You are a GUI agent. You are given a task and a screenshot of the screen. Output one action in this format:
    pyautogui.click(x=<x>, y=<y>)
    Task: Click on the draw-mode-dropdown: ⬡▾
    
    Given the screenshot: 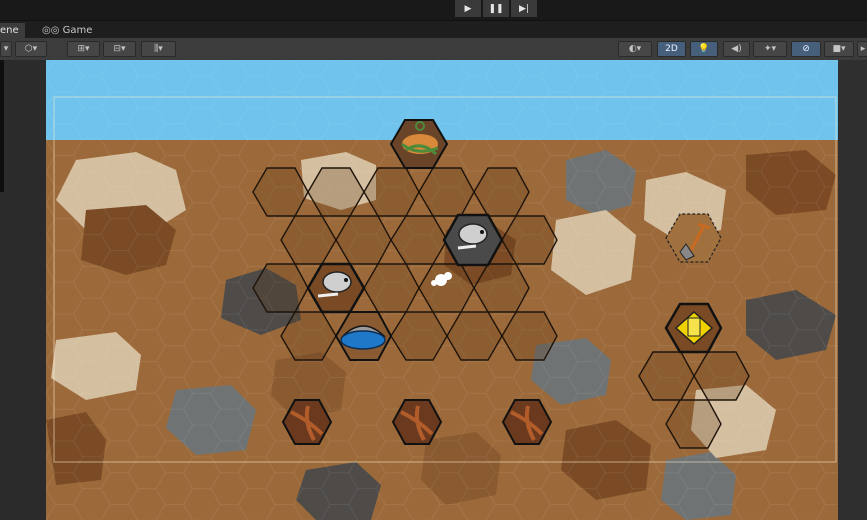 What is the action you would take?
    pyautogui.click(x=31, y=49)
    